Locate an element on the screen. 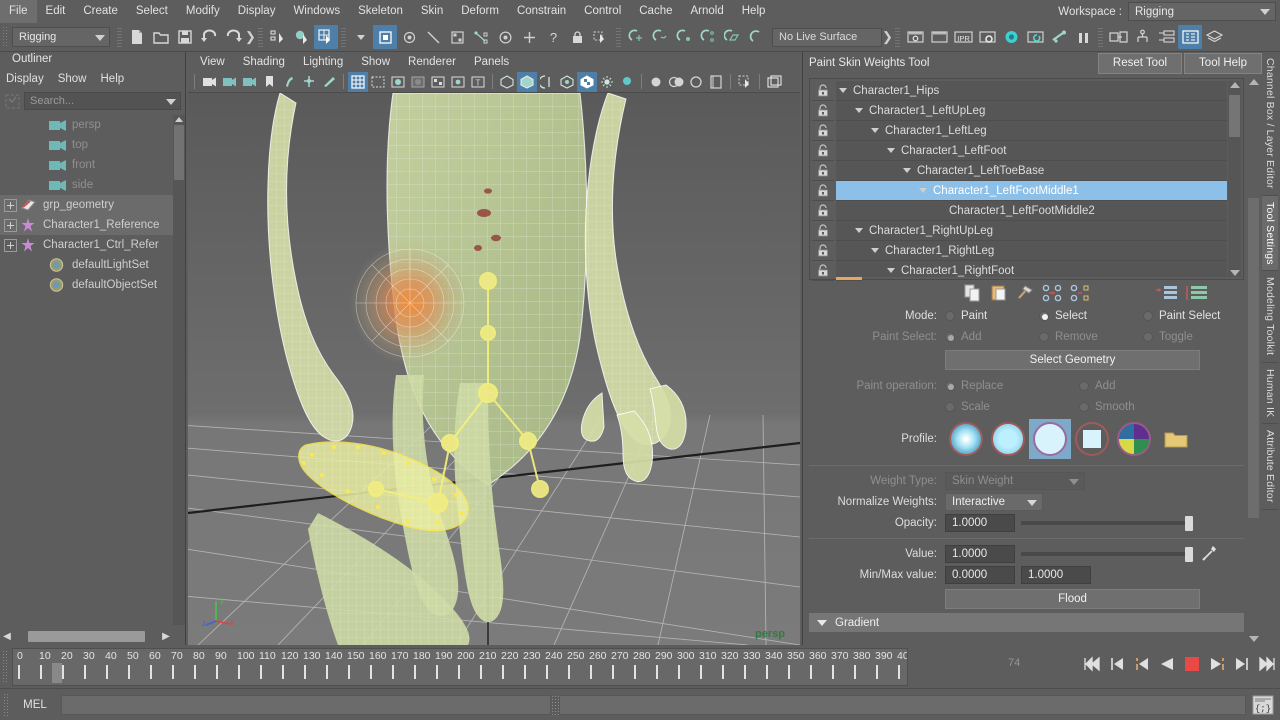 This screenshot has height=720, width=1280. viewport-menu-show: Show is located at coordinates (375, 62).